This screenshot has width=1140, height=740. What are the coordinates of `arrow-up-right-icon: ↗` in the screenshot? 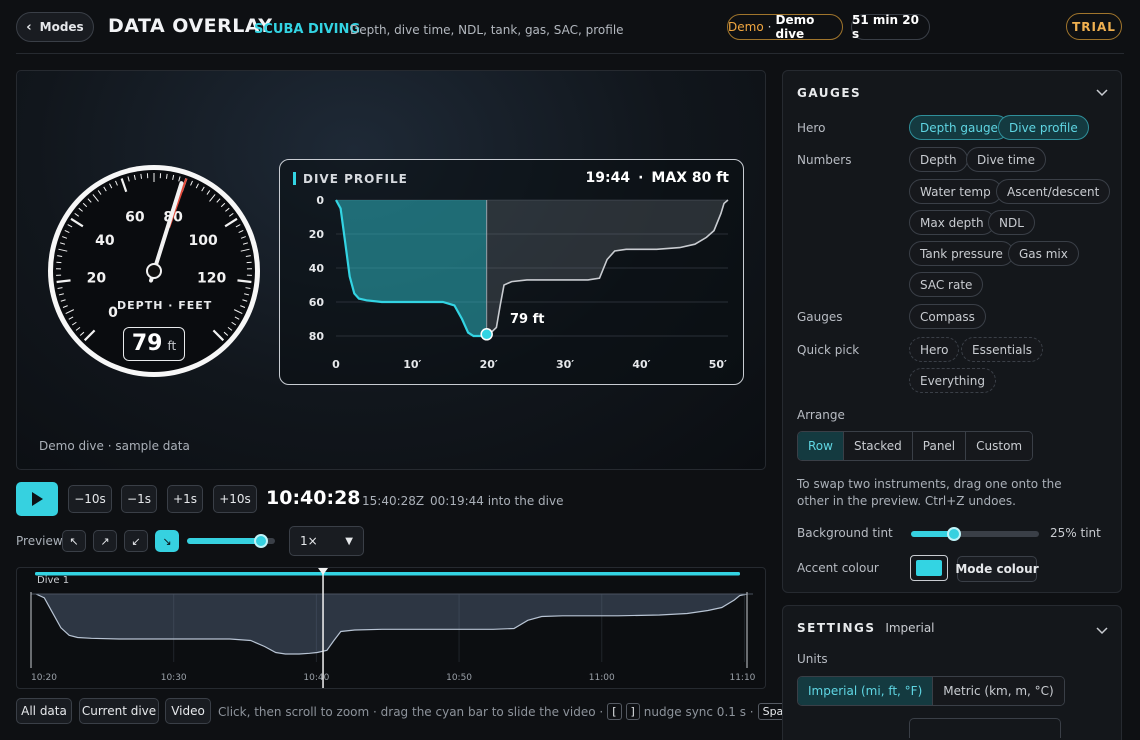 It's located at (105, 541).